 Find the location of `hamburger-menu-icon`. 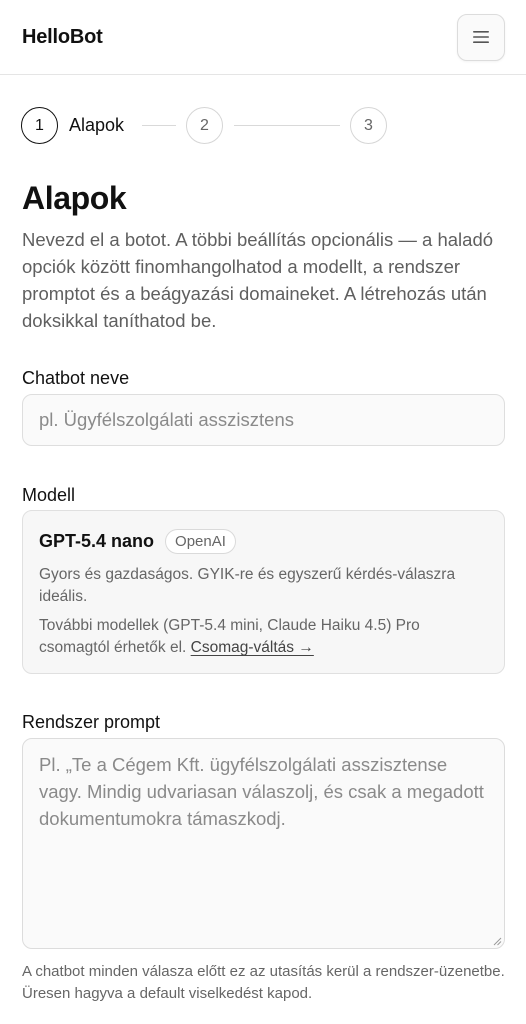

hamburger-menu-icon is located at coordinates (481, 37).